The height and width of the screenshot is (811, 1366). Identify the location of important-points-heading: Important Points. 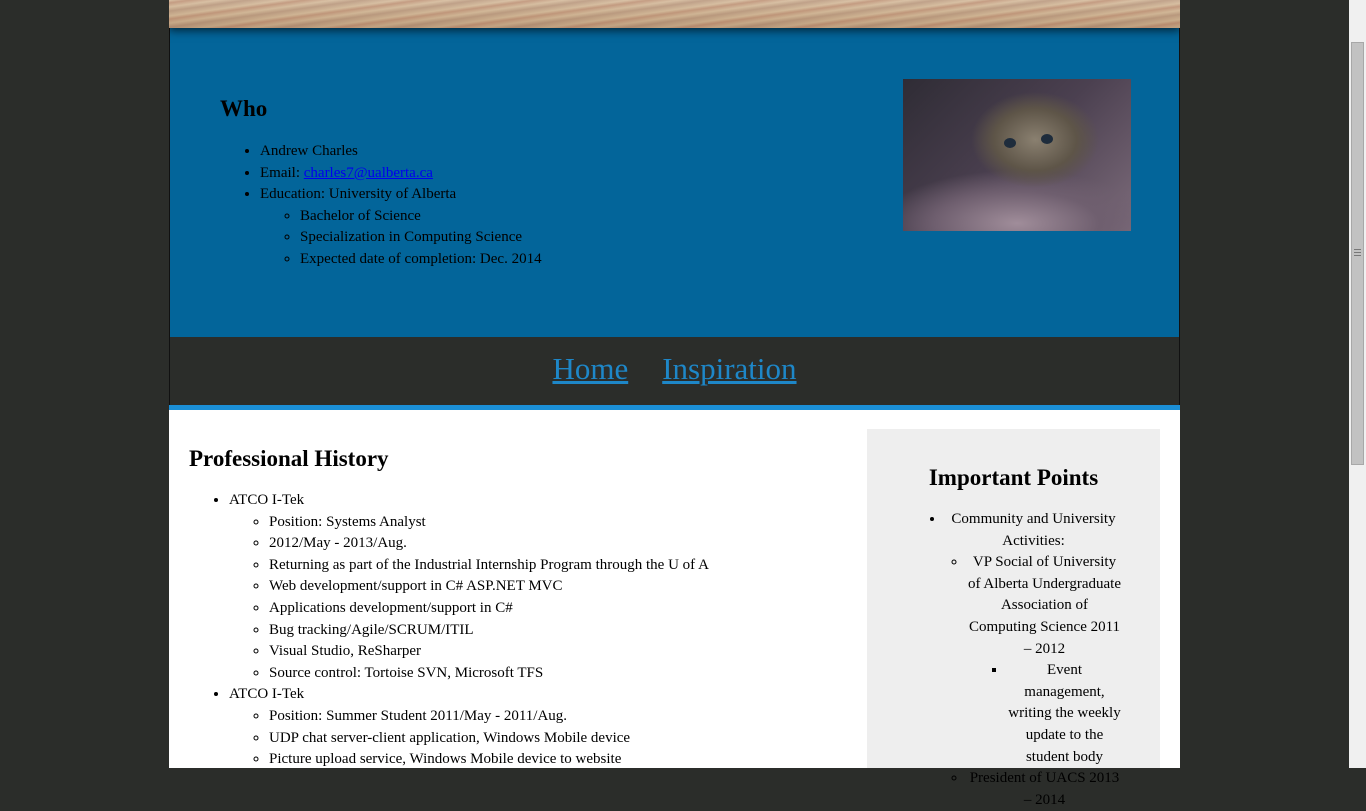
(1013, 477).